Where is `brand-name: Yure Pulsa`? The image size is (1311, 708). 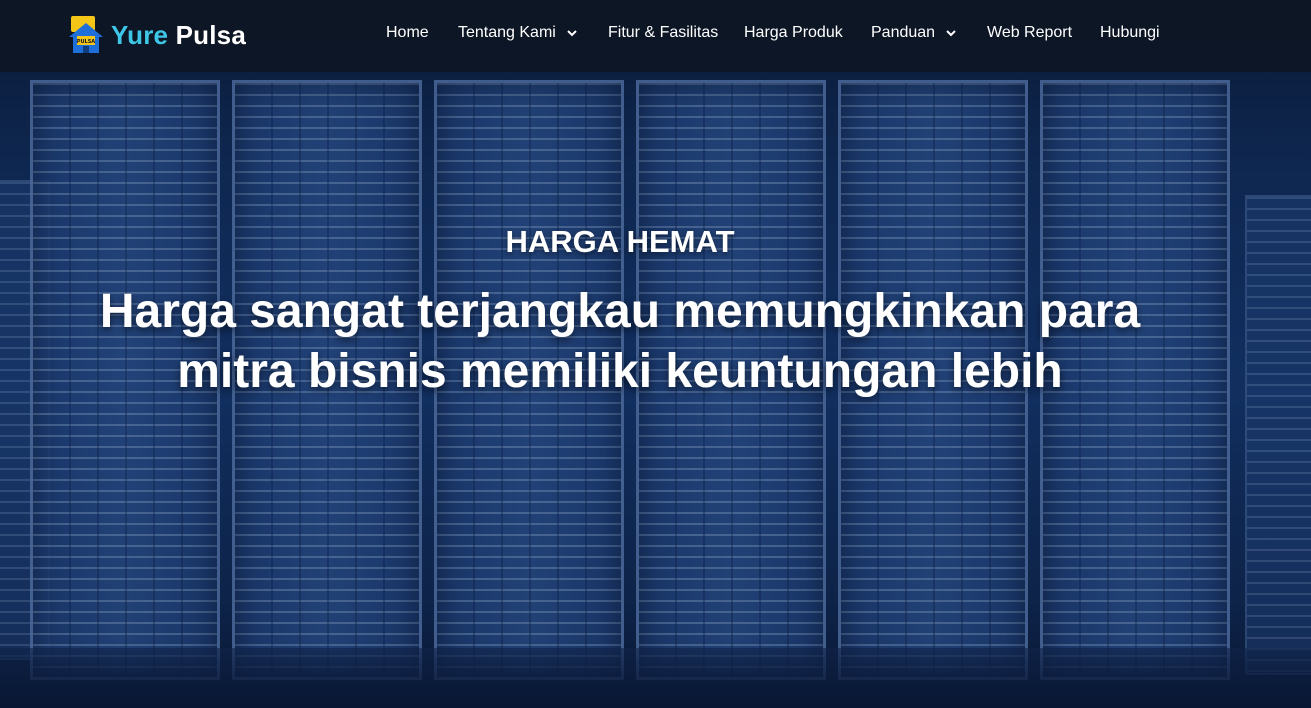 brand-name: Yure Pulsa is located at coordinates (178, 35).